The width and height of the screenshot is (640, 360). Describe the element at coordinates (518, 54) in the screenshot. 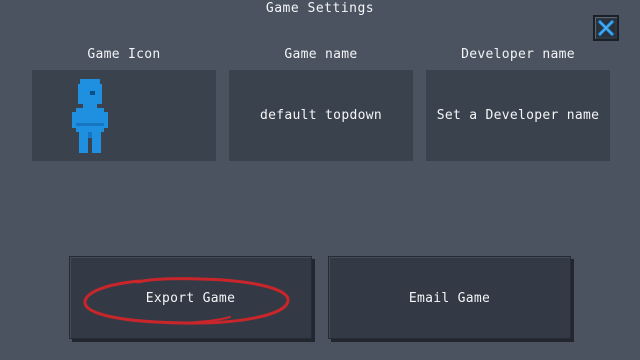

I see `developer-name-label: Developer name` at that location.